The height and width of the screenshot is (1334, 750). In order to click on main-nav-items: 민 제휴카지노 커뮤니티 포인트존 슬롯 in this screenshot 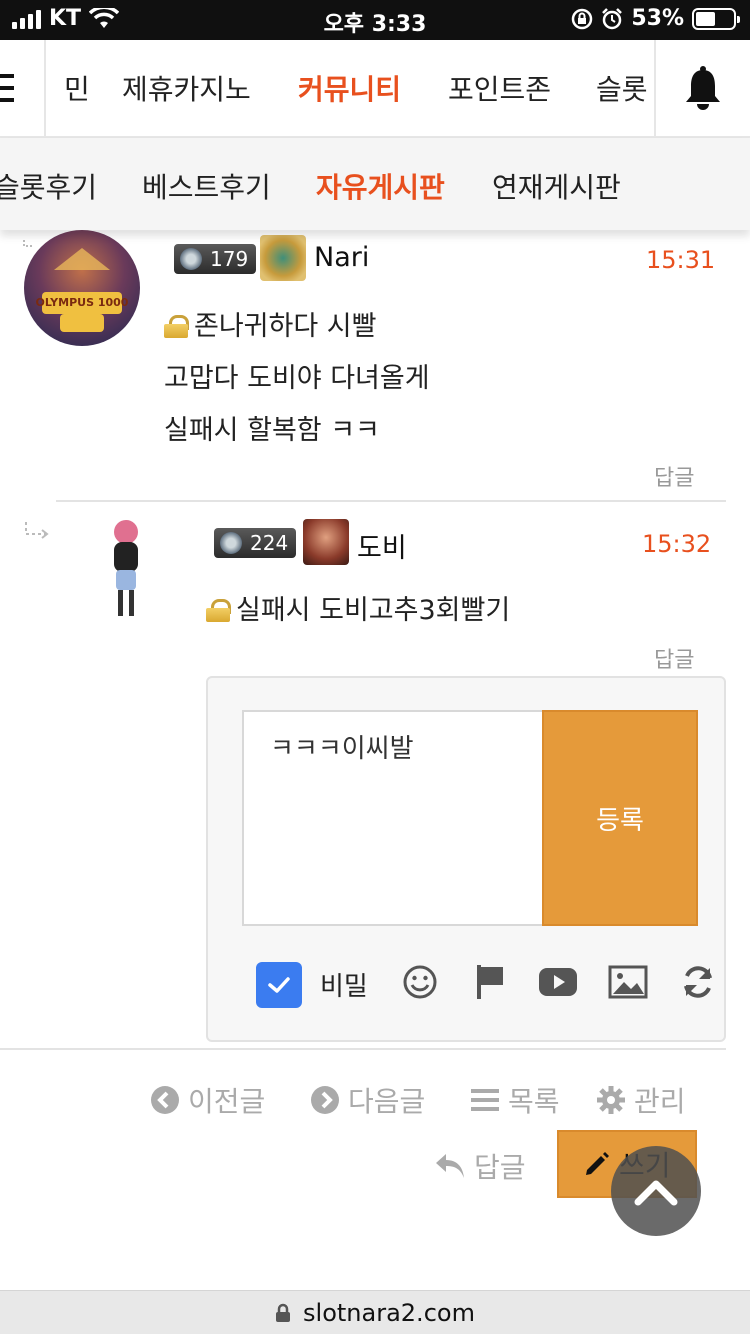, I will do `click(350, 88)`.